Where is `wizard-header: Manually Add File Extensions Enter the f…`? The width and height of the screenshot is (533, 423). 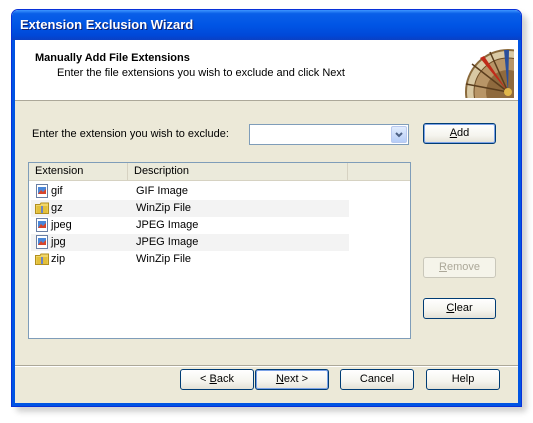 wizard-header: Manually Add File Extensions Enter the f… is located at coordinates (266, 70).